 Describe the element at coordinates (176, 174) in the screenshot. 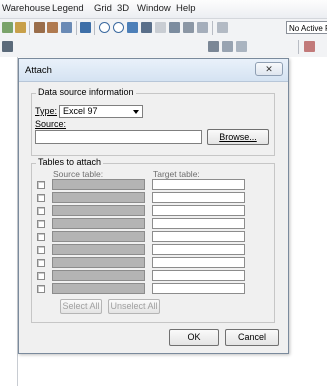

I see `target-table-header: Target table:` at that location.